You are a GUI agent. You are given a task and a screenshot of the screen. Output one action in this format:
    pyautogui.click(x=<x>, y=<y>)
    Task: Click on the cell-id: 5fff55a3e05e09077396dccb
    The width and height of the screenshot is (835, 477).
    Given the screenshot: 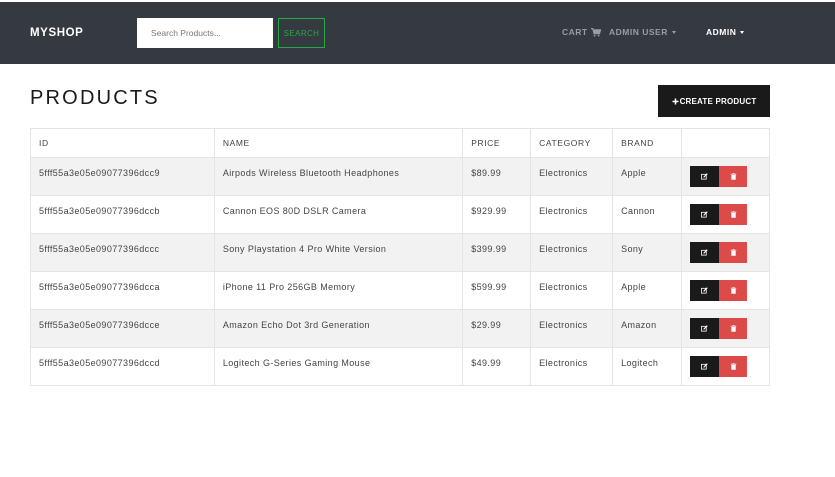 What is the action you would take?
    pyautogui.click(x=122, y=214)
    